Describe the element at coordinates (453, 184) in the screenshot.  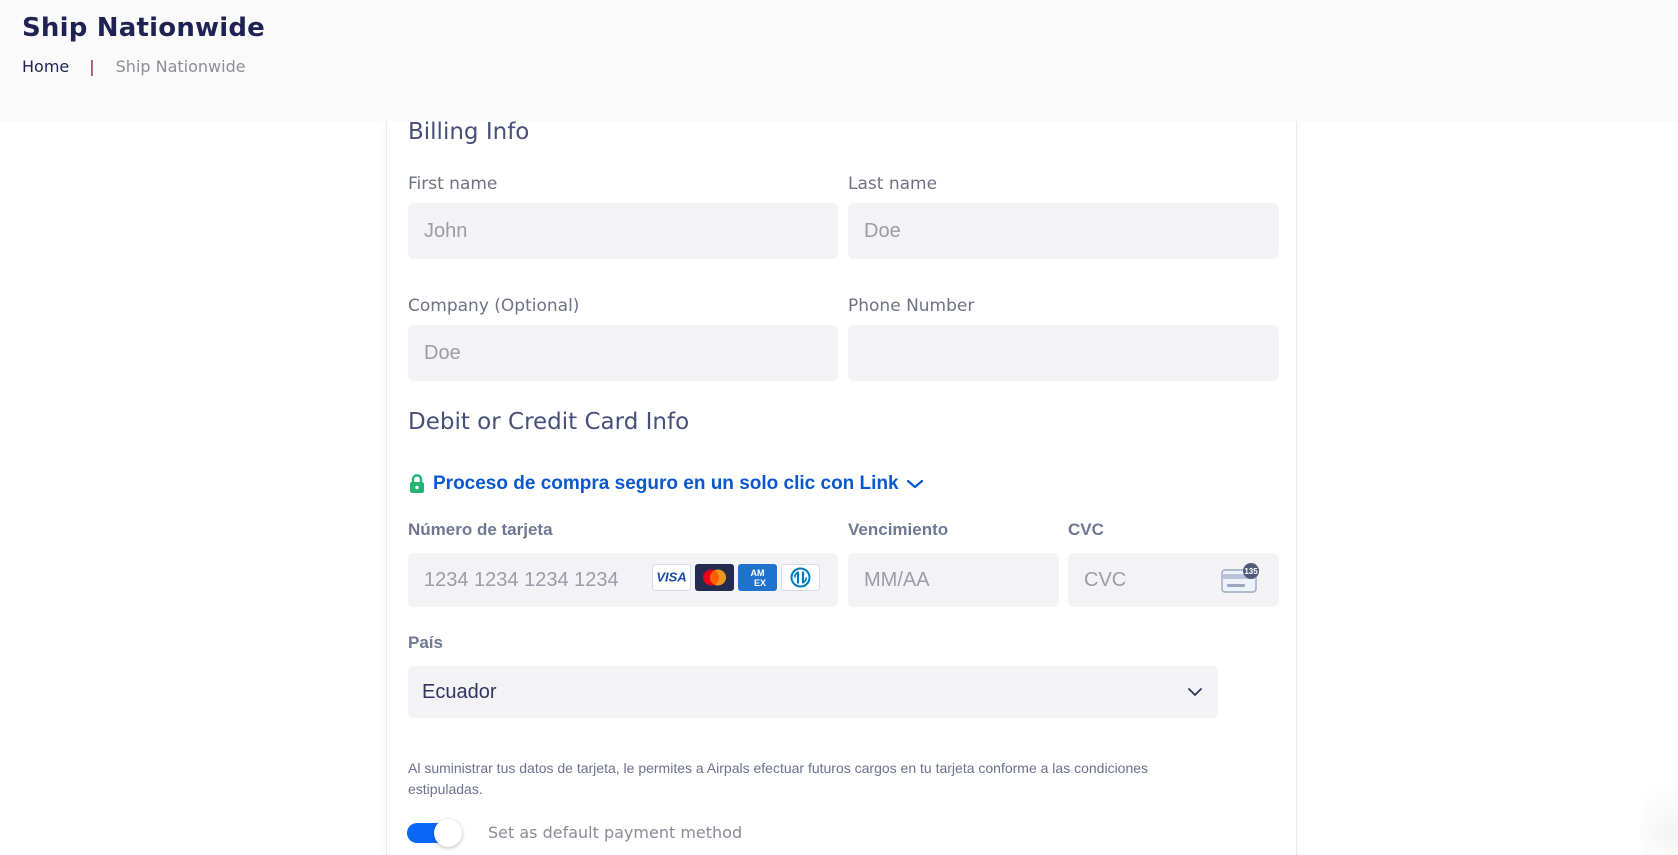
I see `first-name-label: First name` at that location.